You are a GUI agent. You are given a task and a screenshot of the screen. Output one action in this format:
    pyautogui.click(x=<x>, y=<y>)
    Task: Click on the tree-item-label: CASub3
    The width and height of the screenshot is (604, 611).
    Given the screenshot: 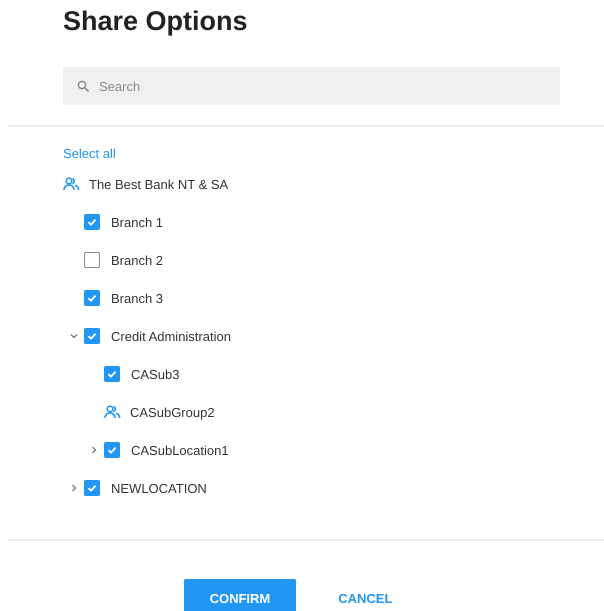 What is the action you would take?
    pyautogui.click(x=155, y=374)
    